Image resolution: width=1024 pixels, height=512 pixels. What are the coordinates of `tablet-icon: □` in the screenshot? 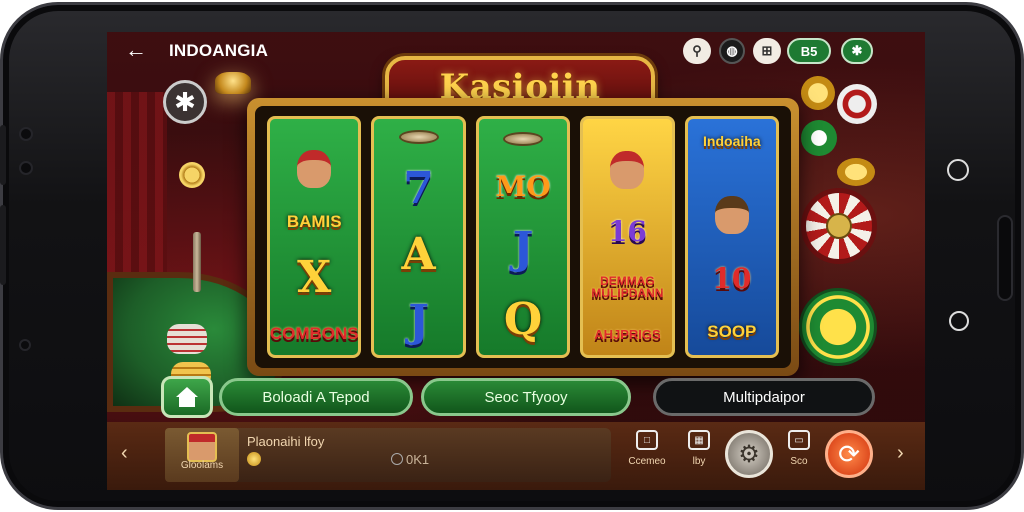 It's located at (647, 440).